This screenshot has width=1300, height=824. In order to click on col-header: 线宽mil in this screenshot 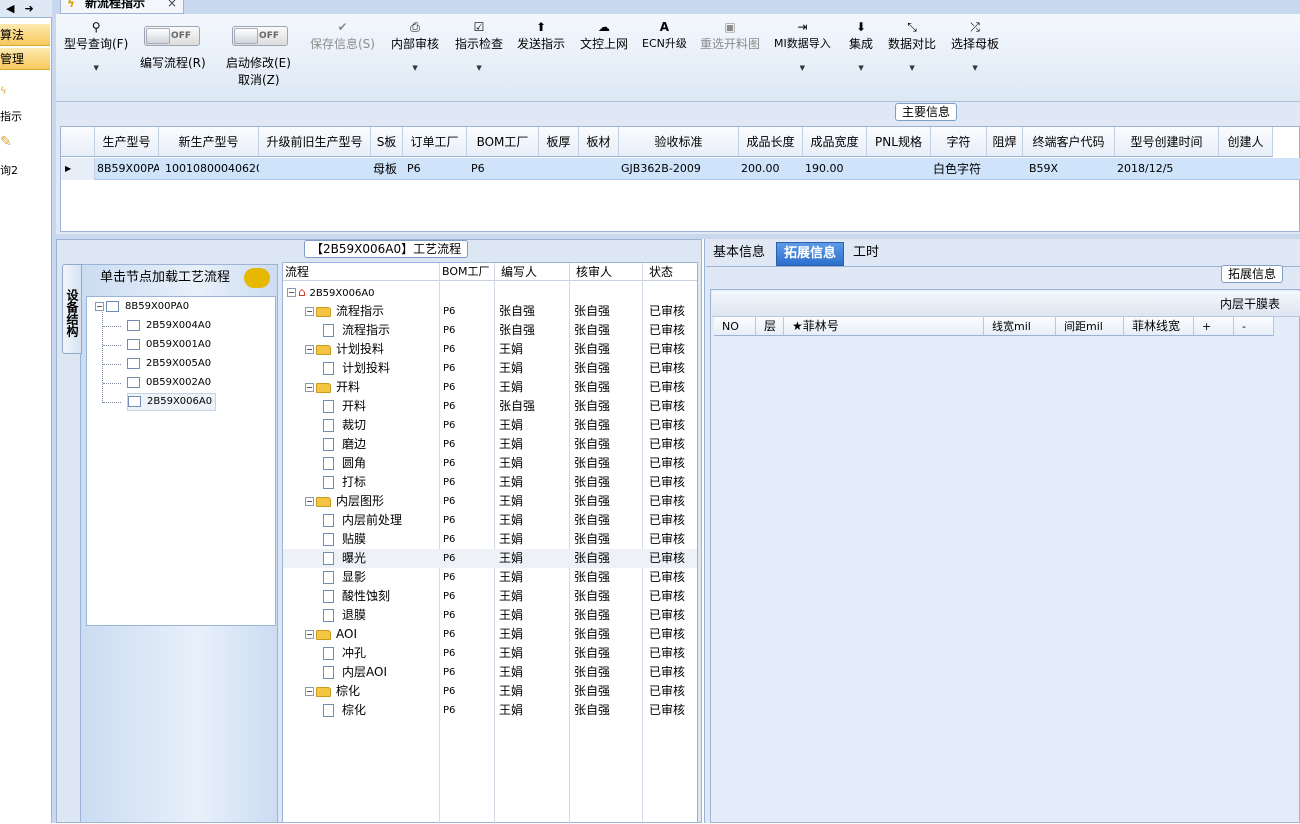, I will do `click(1020, 326)`.